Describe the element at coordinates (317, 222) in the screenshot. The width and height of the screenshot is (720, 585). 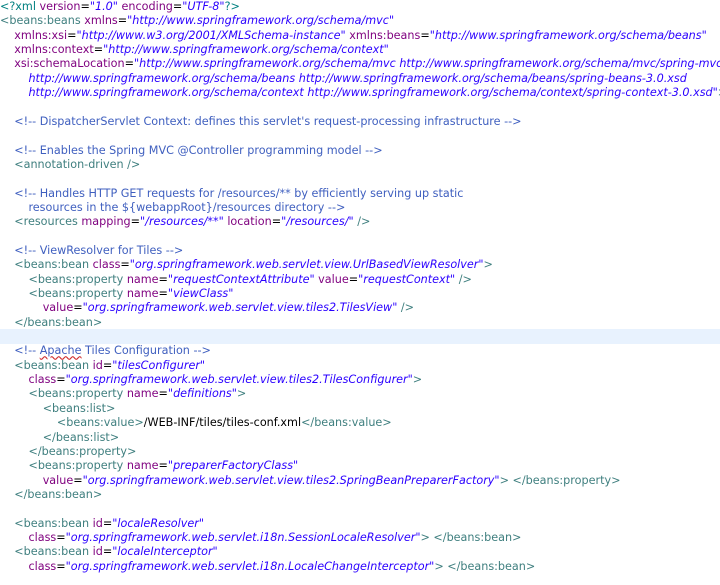
I see `xml-value: "/resources/"` at that location.